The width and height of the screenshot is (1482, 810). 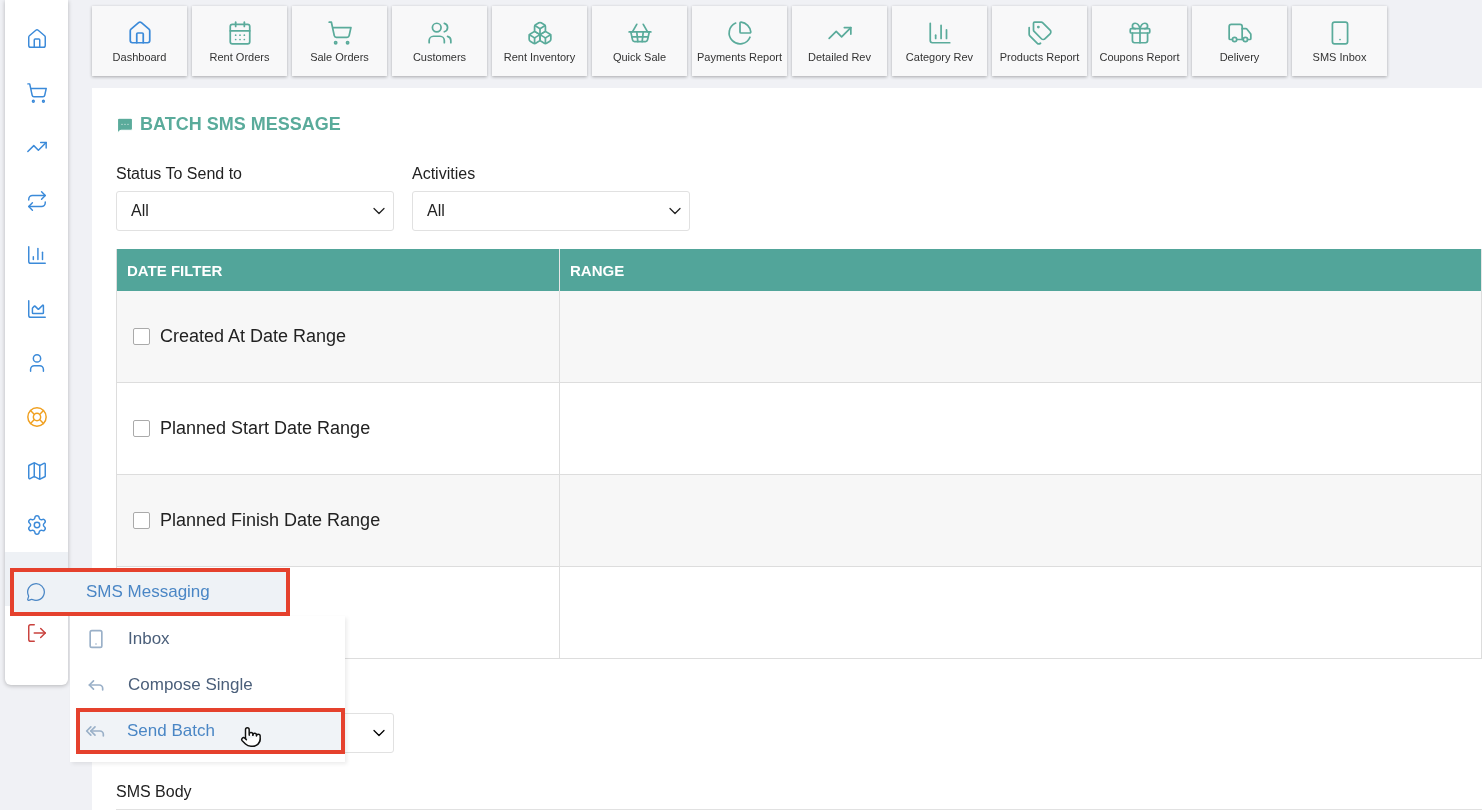 What do you see at coordinates (179, 174) in the screenshot?
I see `field-label: Status To Send to` at bounding box center [179, 174].